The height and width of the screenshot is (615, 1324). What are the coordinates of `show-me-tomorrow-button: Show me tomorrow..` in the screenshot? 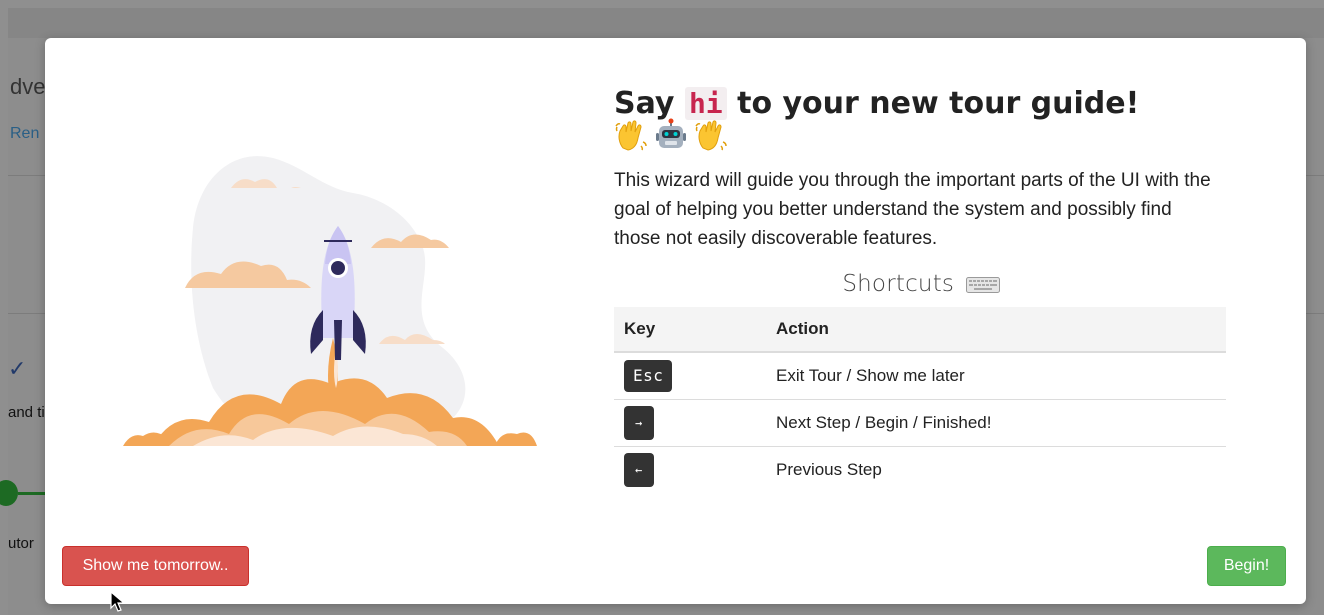 It's located at (155, 566).